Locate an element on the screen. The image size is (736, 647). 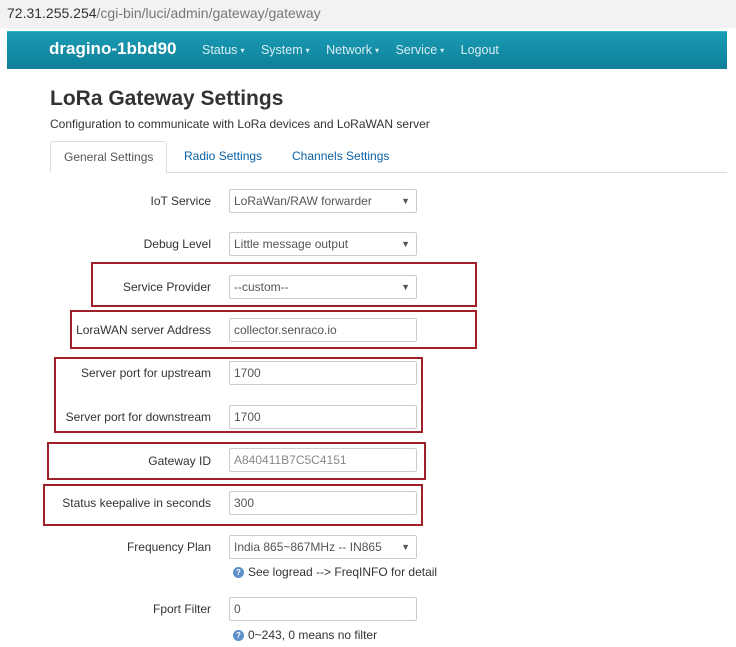
menu-logout: Logout is located at coordinates (480, 50).